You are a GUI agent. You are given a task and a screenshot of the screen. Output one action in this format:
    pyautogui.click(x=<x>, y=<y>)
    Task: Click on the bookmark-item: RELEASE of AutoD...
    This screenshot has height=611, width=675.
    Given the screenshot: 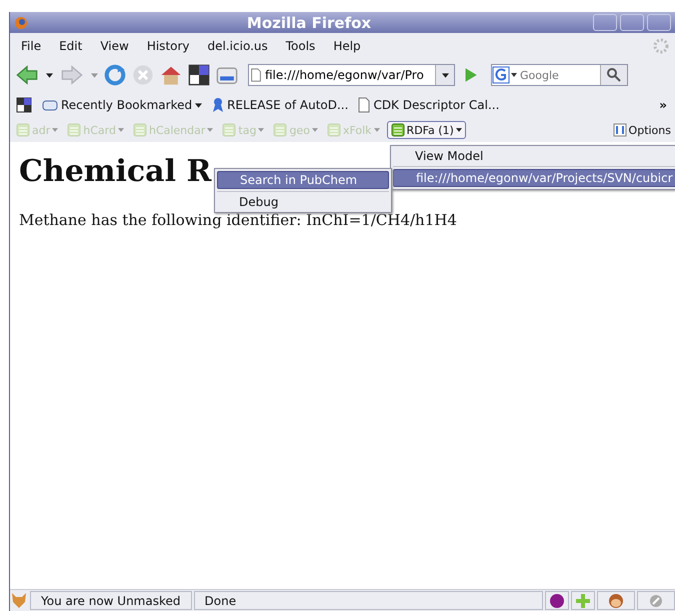 What is the action you would take?
    pyautogui.click(x=280, y=105)
    